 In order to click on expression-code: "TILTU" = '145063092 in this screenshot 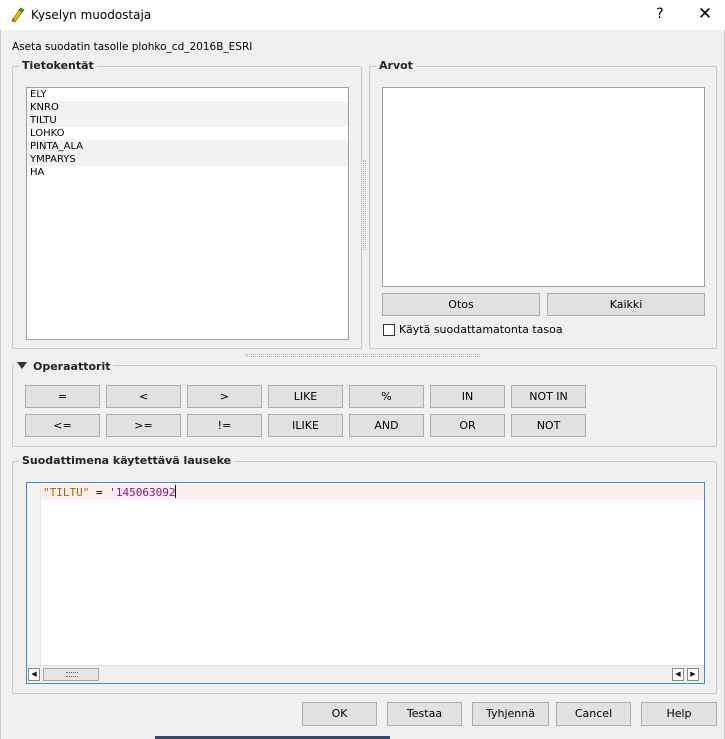, I will do `click(110, 492)`.